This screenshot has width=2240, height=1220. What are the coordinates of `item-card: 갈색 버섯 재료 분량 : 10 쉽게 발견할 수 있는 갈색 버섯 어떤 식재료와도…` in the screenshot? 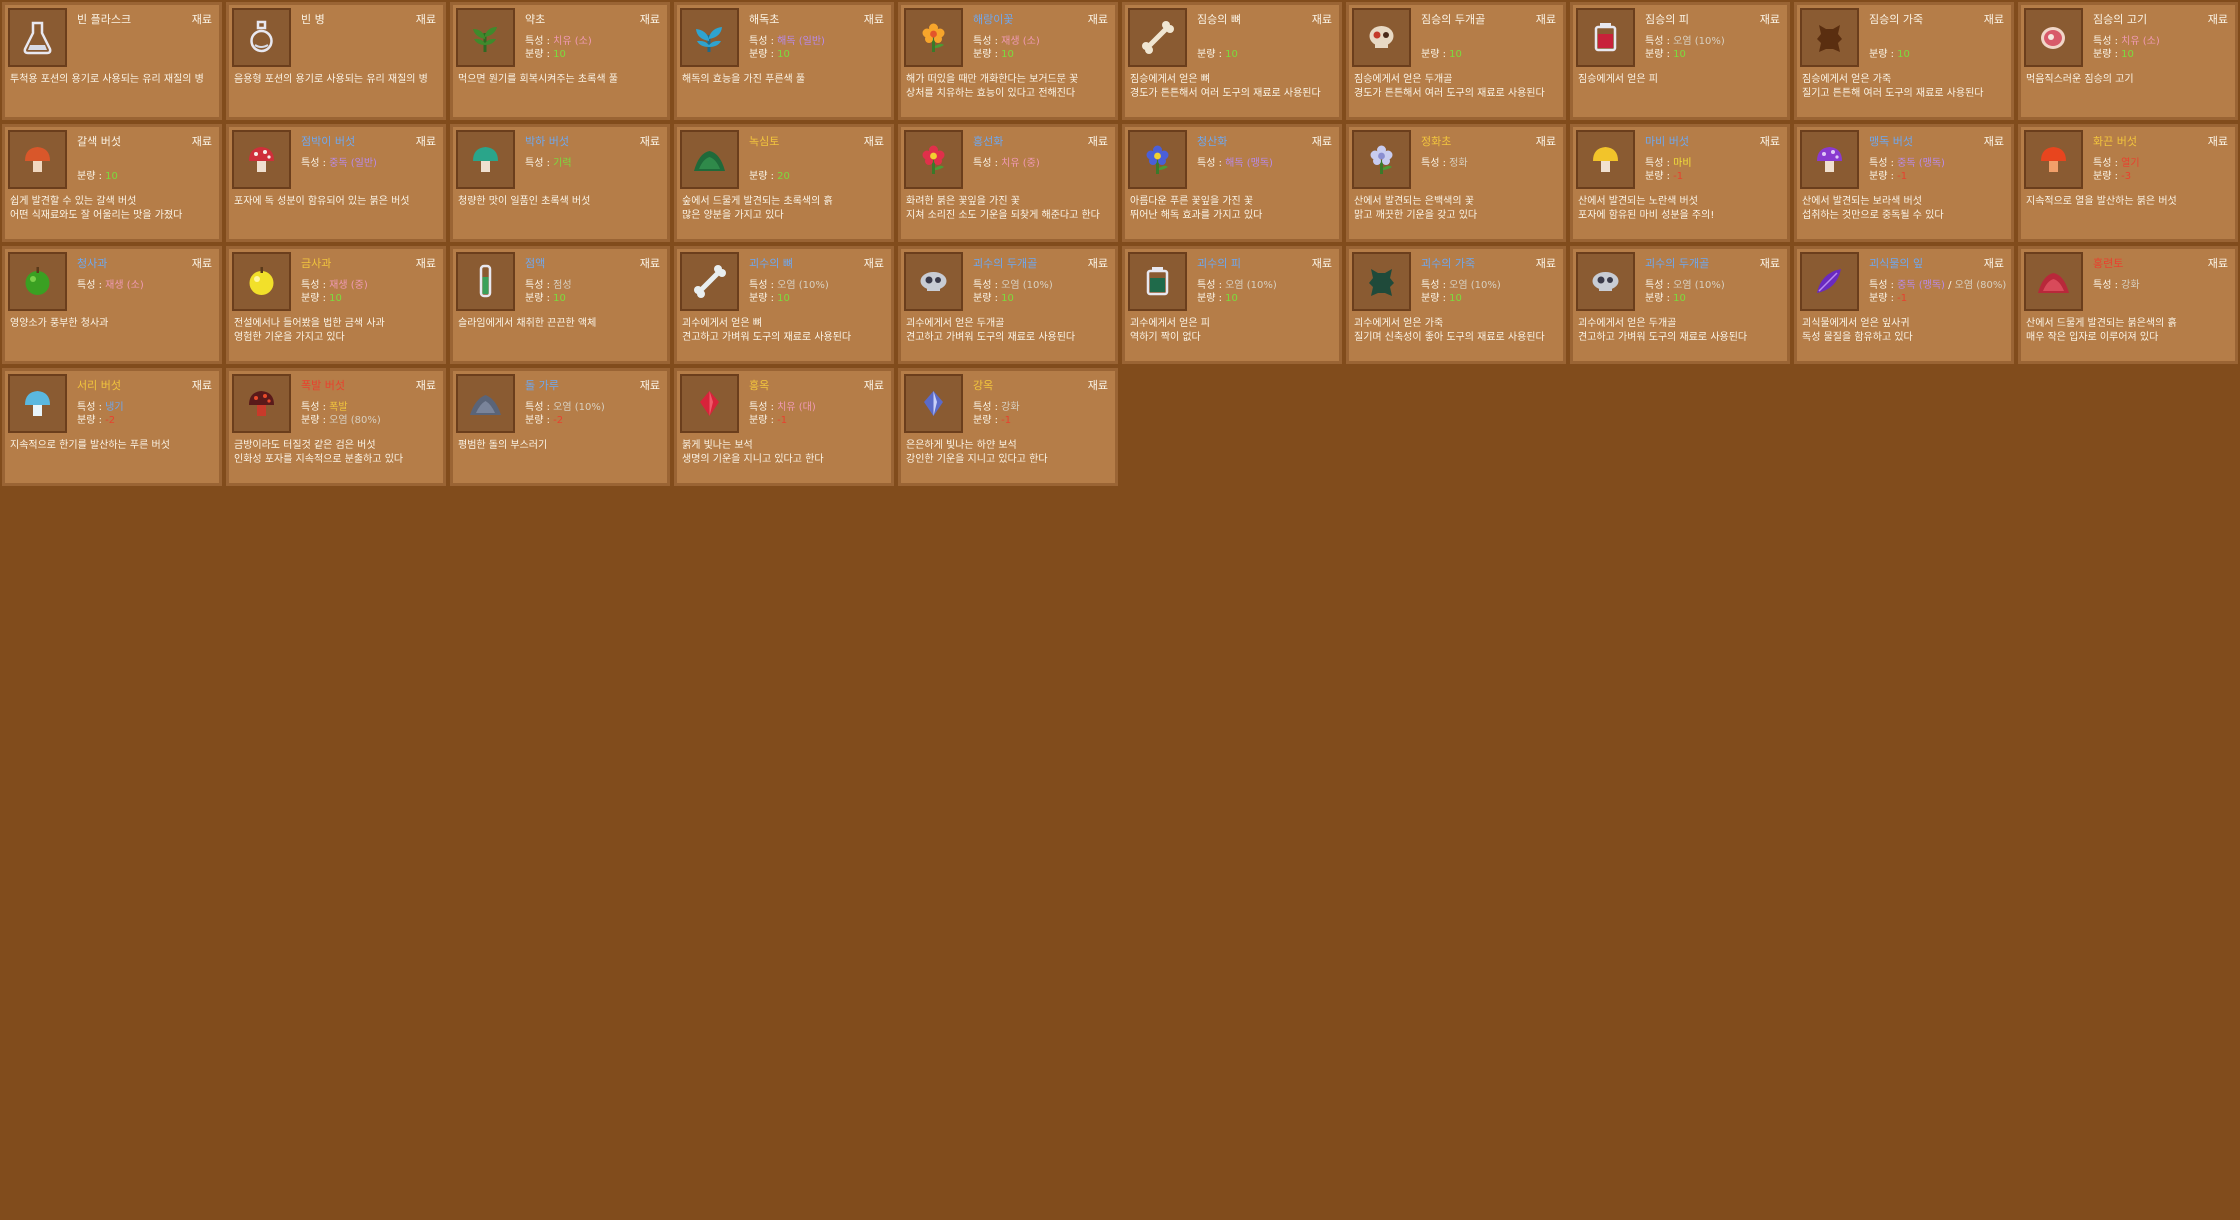 It's located at (112, 183).